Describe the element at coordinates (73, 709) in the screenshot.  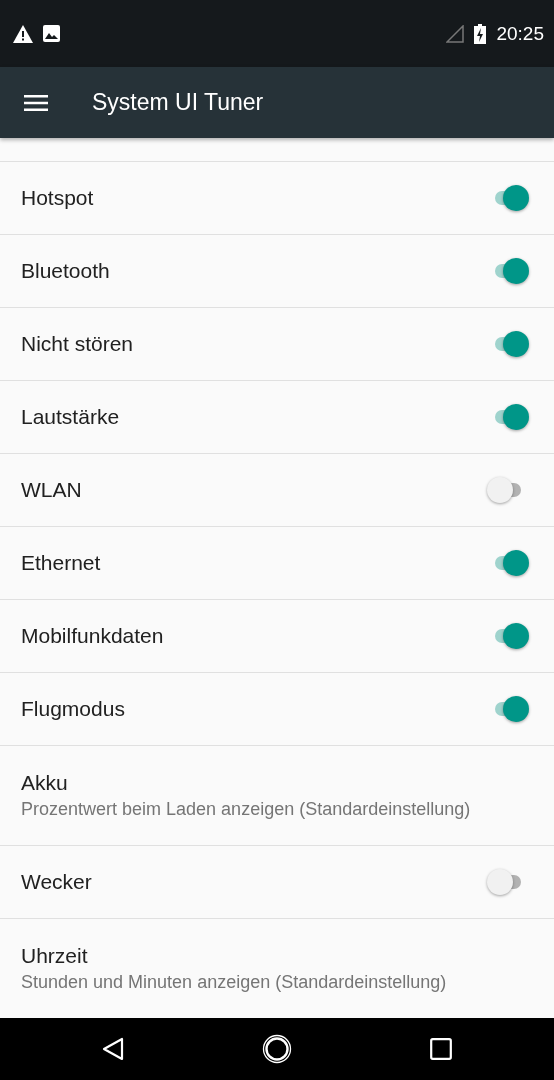
I see `setting-label: Flugmodus` at that location.